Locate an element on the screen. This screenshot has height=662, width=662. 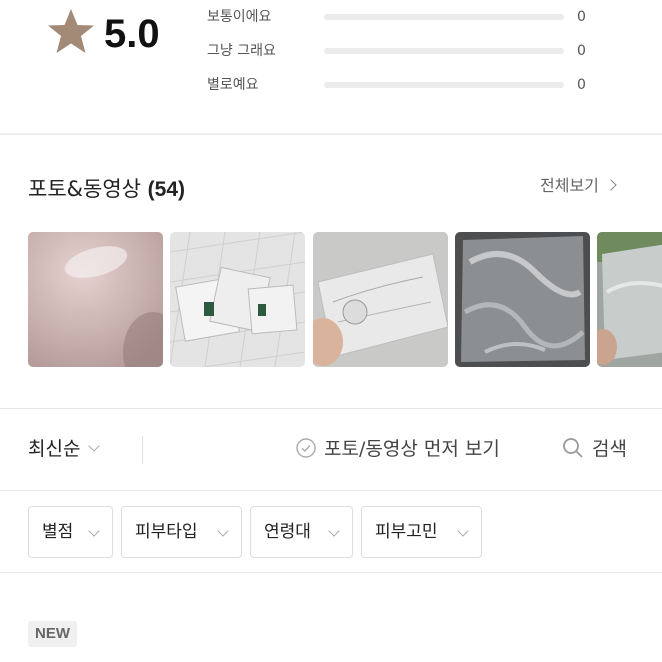
new-badge: NEW is located at coordinates (52, 634).